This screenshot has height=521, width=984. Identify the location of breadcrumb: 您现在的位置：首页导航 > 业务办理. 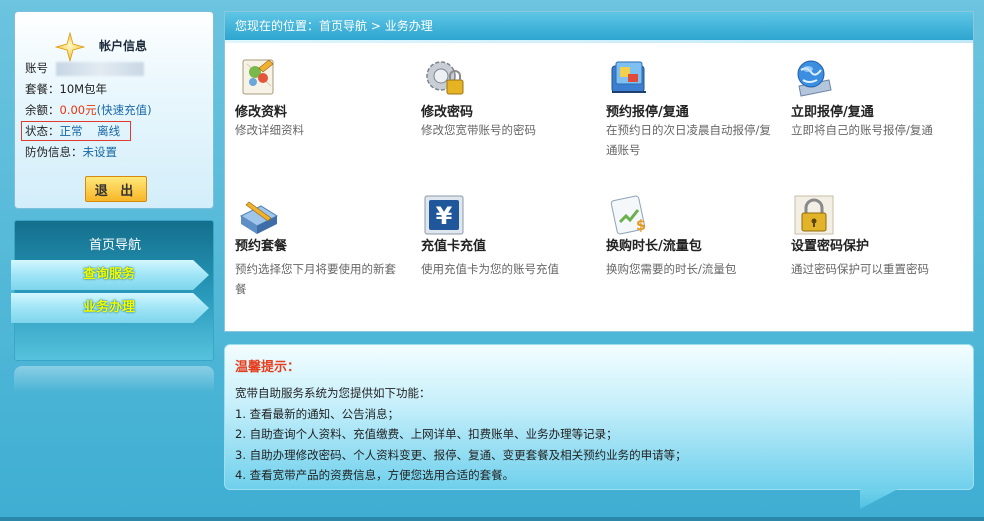
(599, 26).